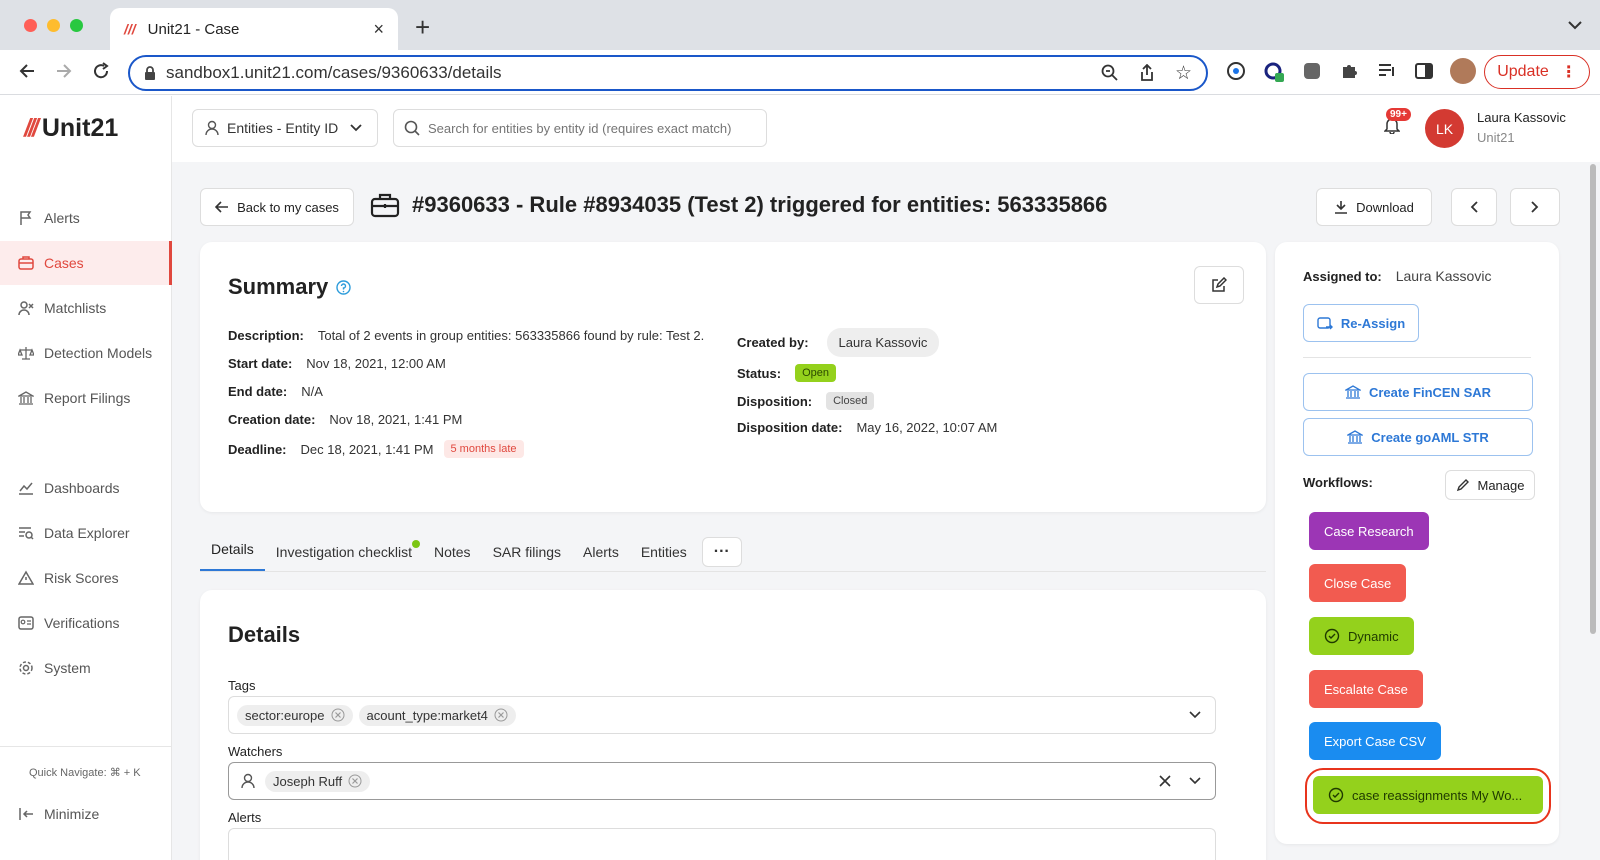 This screenshot has height=860, width=1600. I want to click on bookmark-star-icon: ☆, so click(1183, 73).